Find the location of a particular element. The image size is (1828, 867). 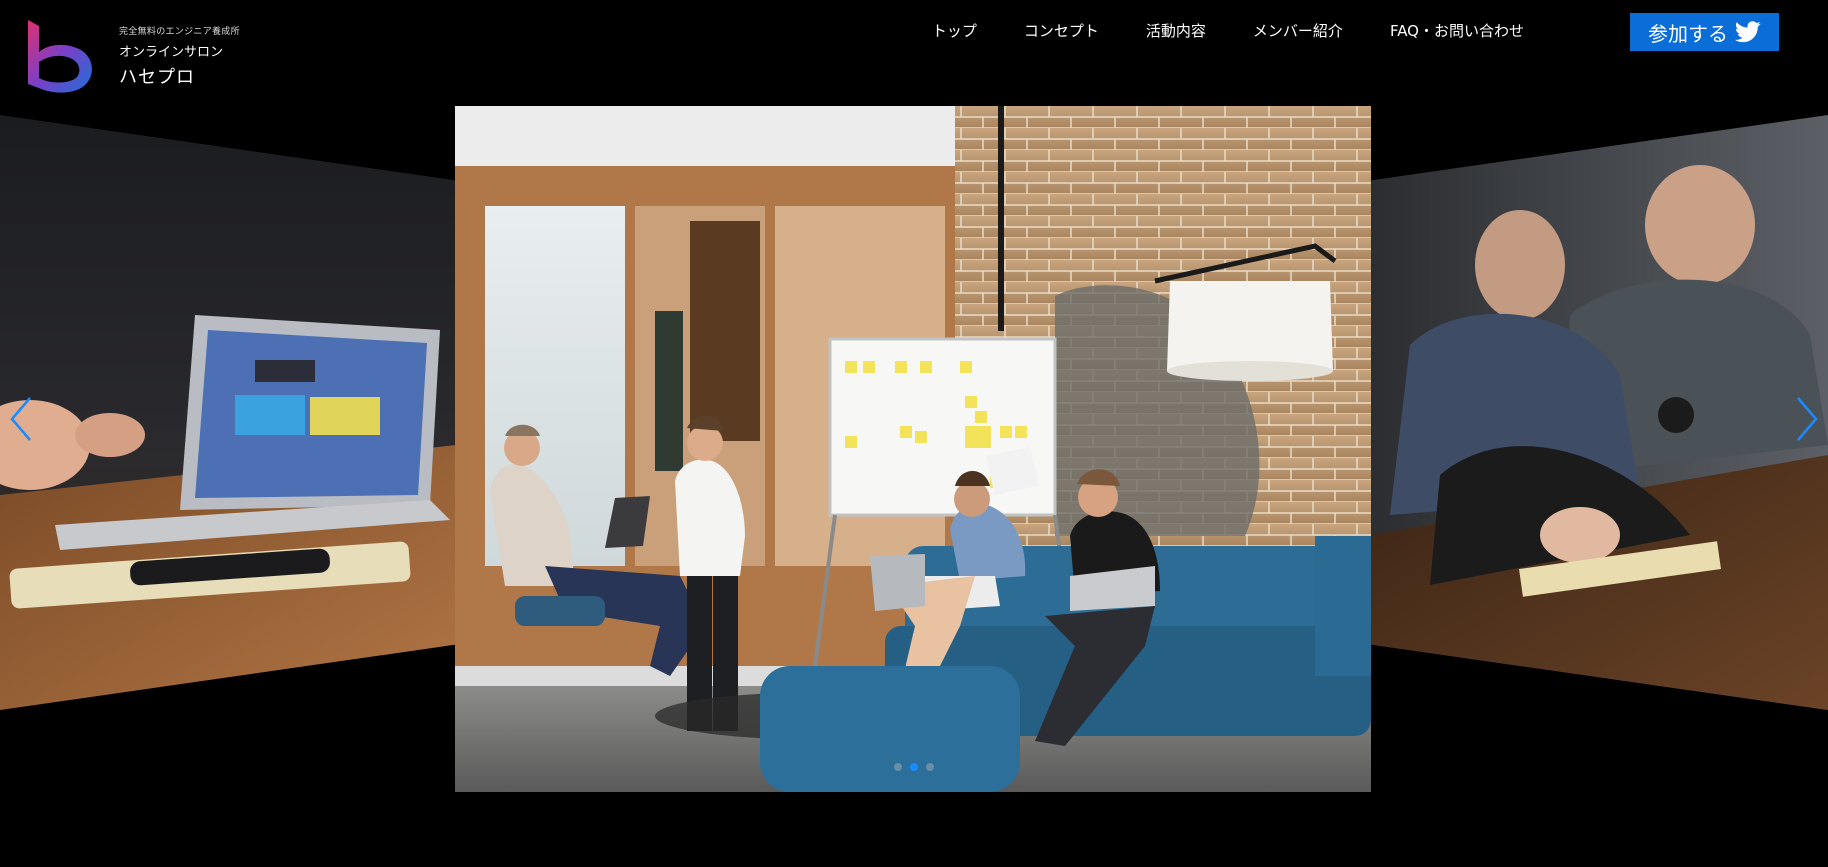

nav-item-members: メンバー紹介 is located at coordinates (1298, 31).